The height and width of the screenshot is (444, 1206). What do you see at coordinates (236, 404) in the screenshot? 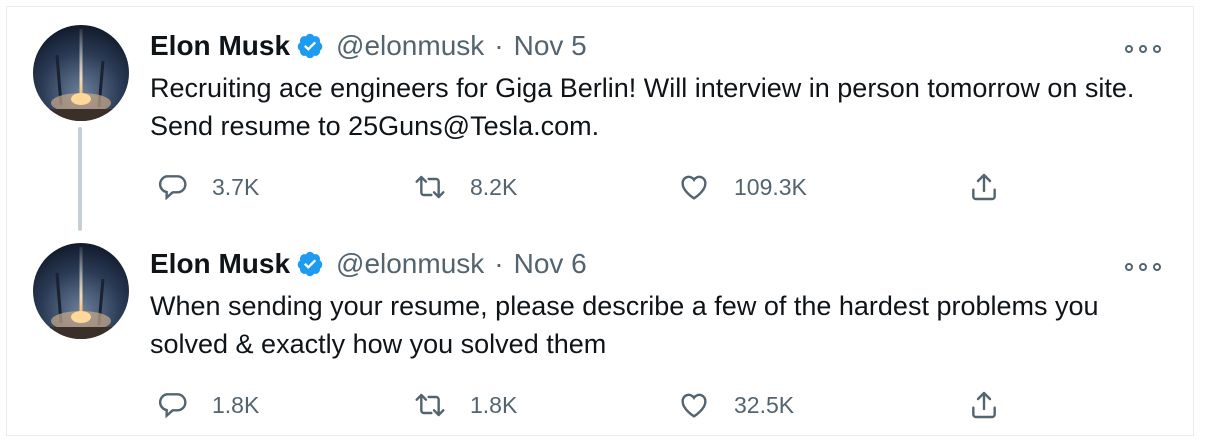
I see `reply-count: 1.8K` at bounding box center [236, 404].